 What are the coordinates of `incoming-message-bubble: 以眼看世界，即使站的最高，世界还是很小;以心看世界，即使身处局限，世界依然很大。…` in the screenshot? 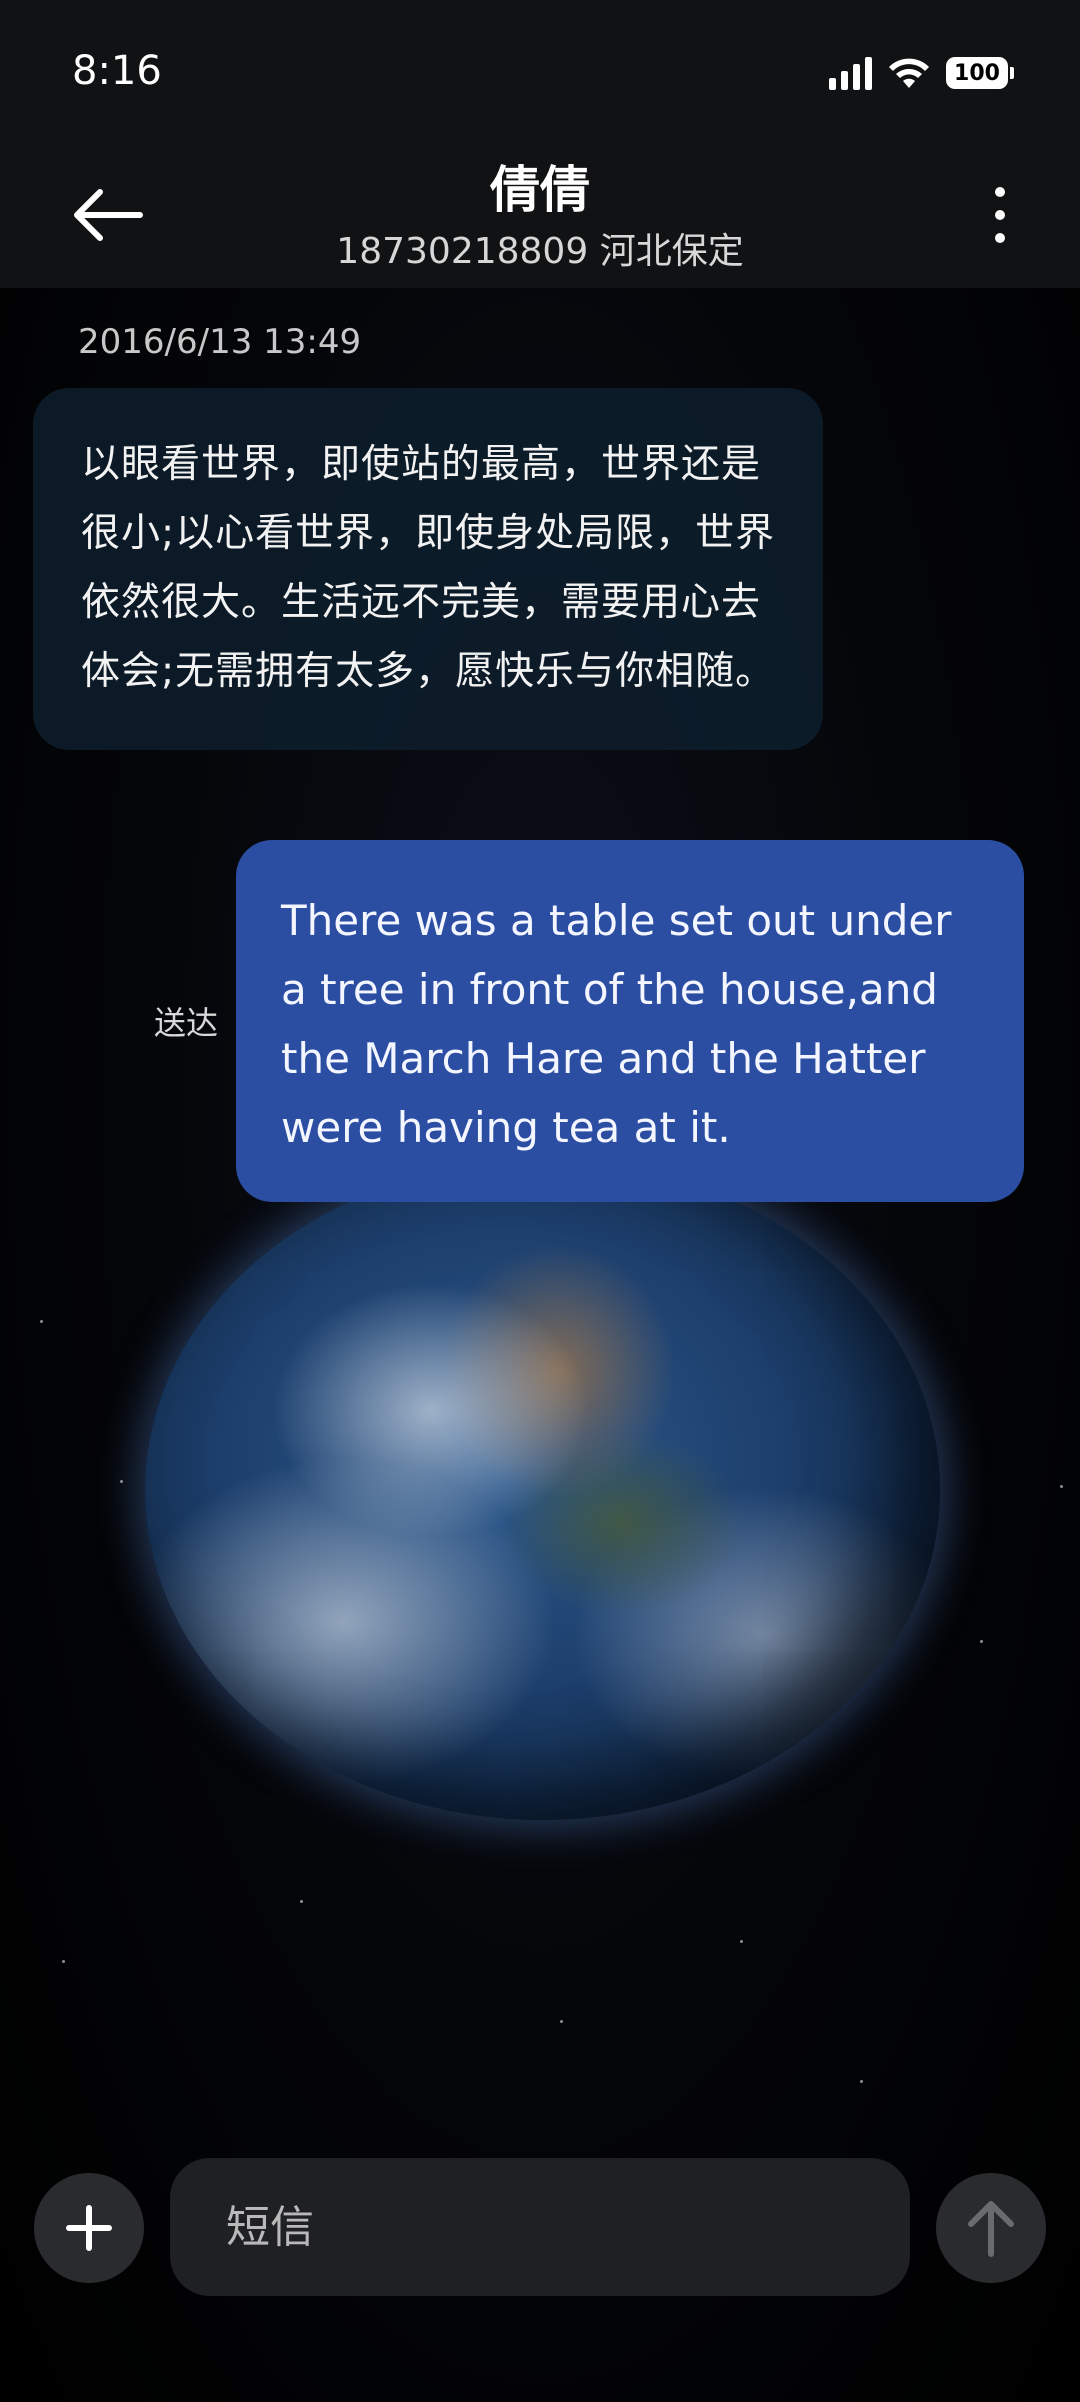 It's located at (428, 569).